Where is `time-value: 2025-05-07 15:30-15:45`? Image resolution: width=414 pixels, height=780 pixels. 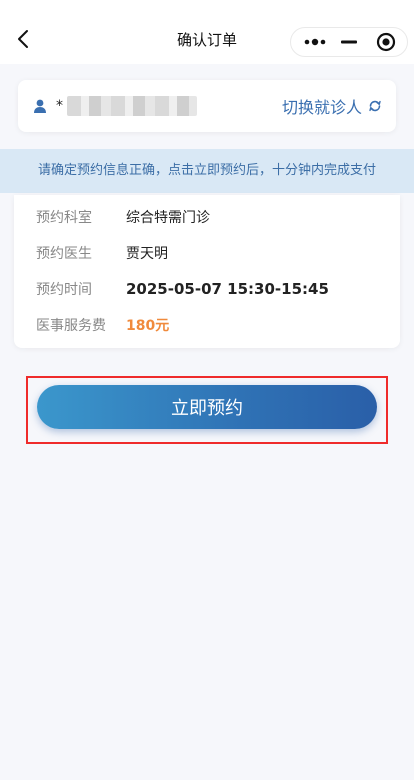 time-value: 2025-05-07 15:30-15:45 is located at coordinates (227, 289).